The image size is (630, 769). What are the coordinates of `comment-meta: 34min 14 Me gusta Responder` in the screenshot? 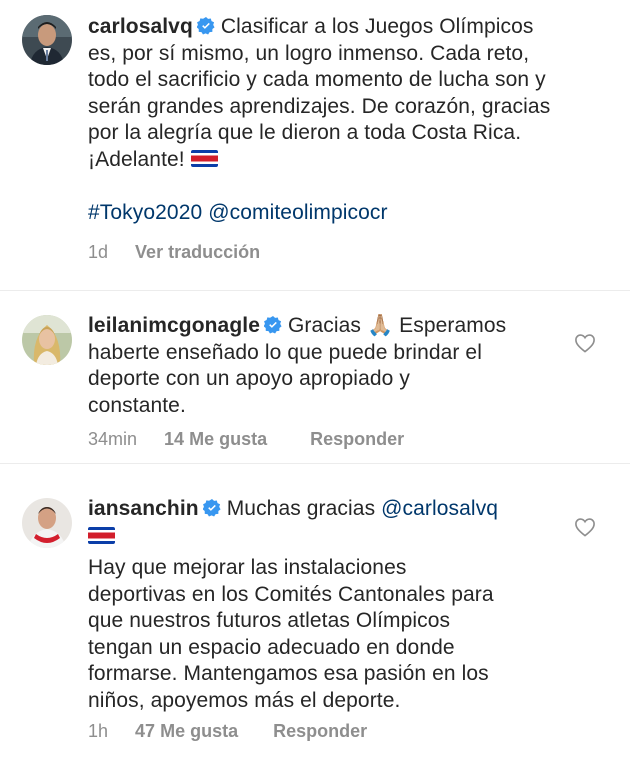 It's located at (246, 439).